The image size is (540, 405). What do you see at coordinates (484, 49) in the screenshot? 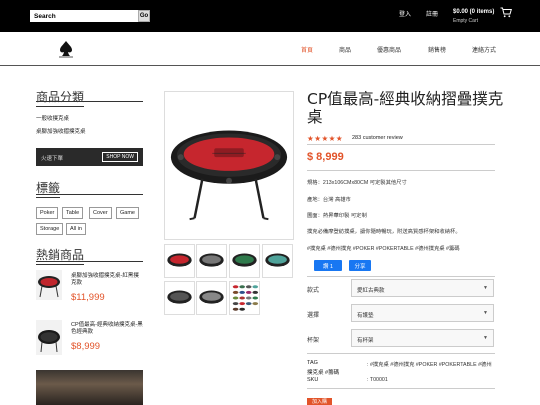
I see `nav-contact: 連絡方式` at bounding box center [484, 49].